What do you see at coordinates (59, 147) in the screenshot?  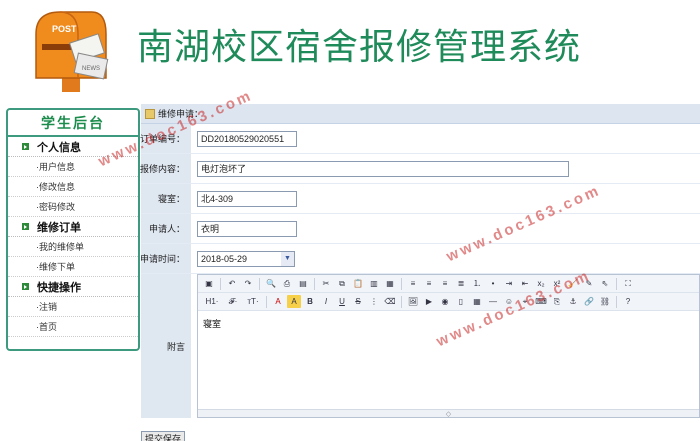 I see `sidebar-group-label: 个人信息` at bounding box center [59, 147].